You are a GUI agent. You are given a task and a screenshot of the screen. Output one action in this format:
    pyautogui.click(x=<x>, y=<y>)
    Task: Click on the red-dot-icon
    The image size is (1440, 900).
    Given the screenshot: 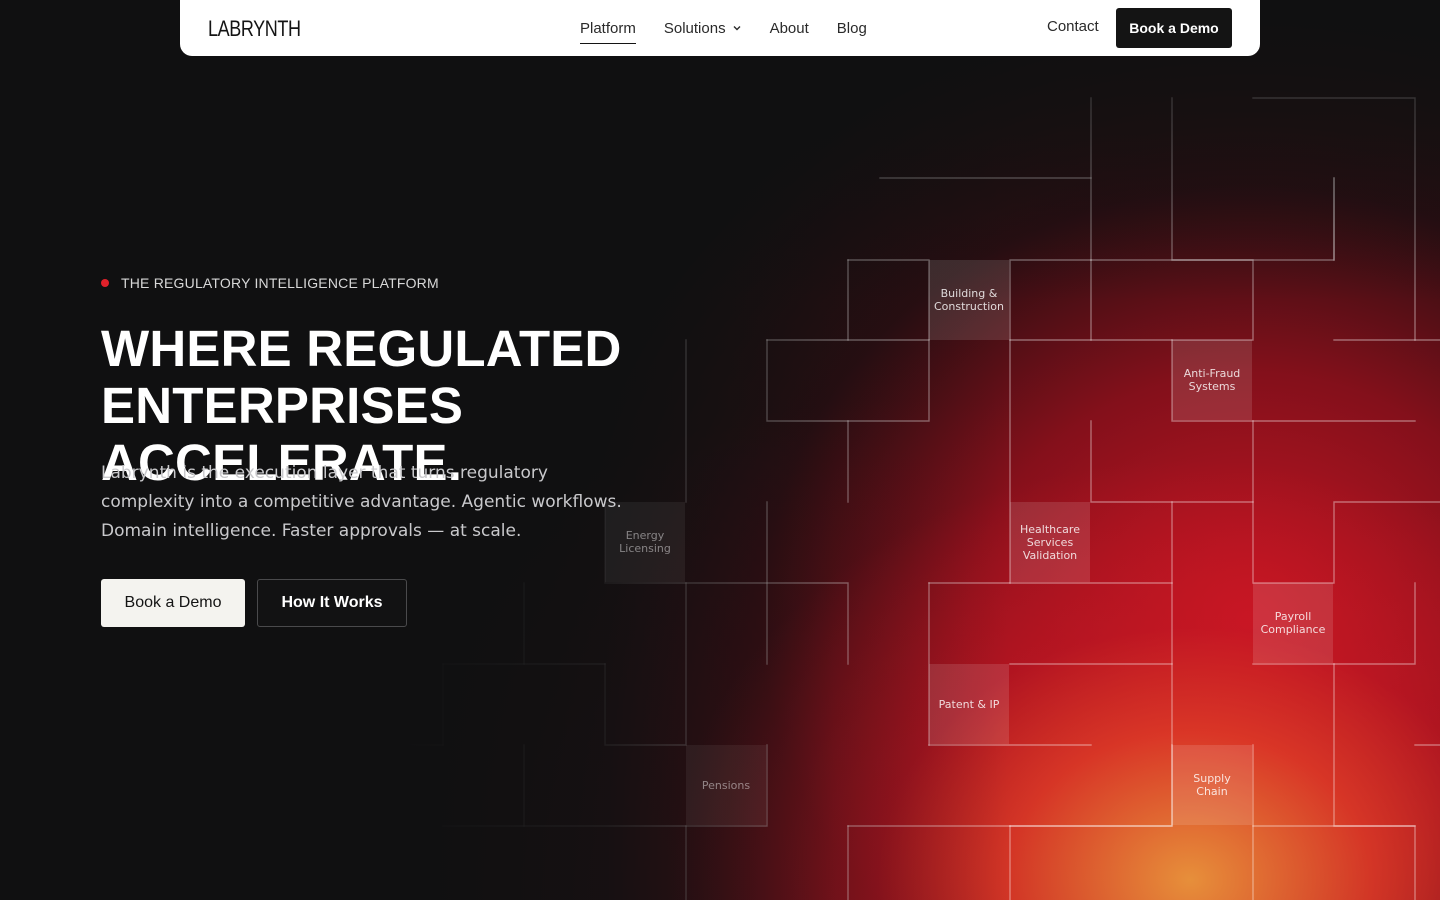 What is the action you would take?
    pyautogui.click(x=105, y=283)
    